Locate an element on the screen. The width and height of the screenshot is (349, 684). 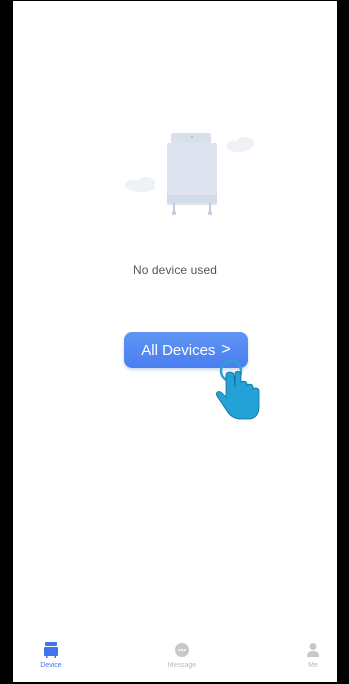
tab-me-label: Me is located at coordinates (313, 665).